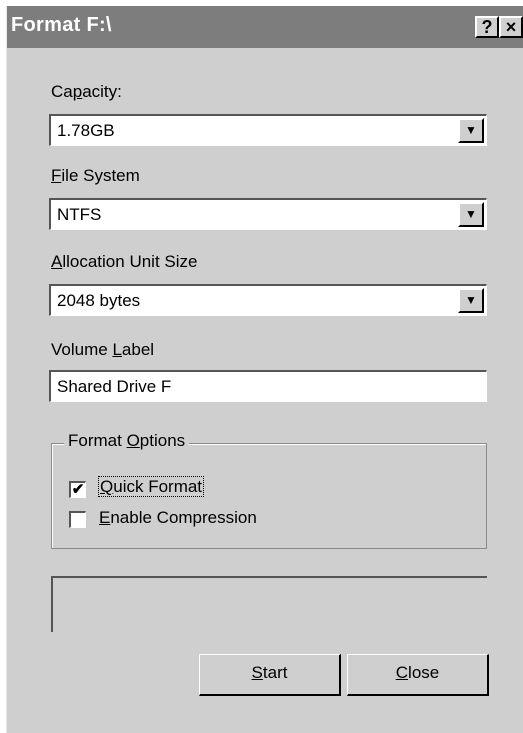 The image size is (523, 733). Describe the element at coordinates (268, 214) in the screenshot. I see `file-system-select: NTFS ▼` at that location.